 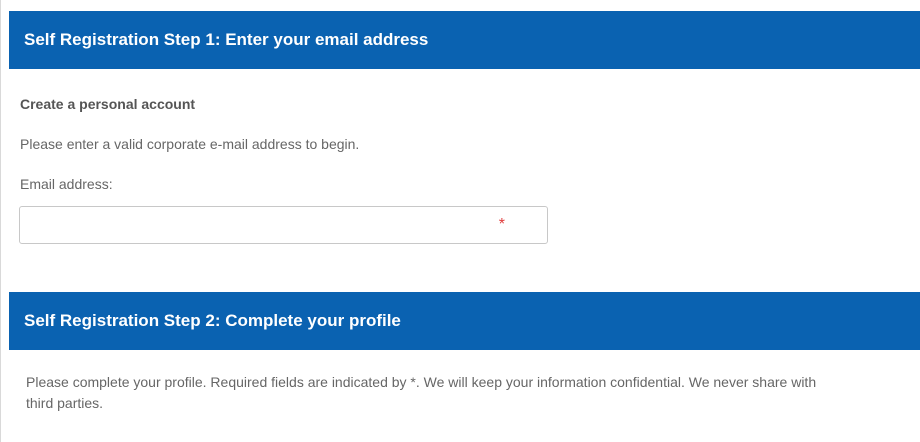 What do you see at coordinates (66, 184) in the screenshot?
I see `email-label: Email address:` at bounding box center [66, 184].